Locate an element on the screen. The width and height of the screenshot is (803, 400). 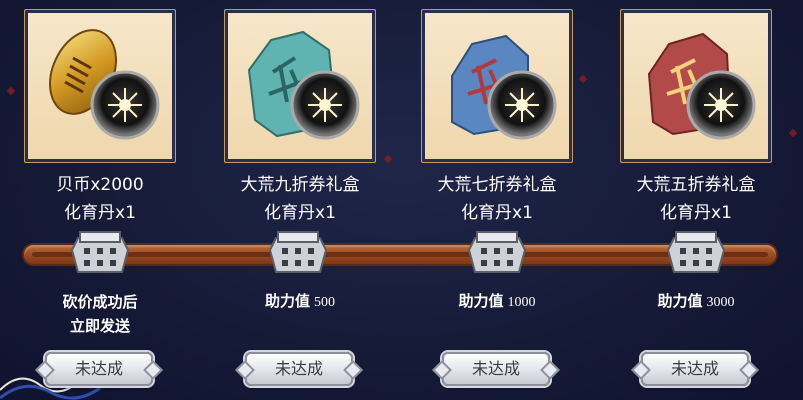
progress-track-inner is located at coordinates (400, 254).